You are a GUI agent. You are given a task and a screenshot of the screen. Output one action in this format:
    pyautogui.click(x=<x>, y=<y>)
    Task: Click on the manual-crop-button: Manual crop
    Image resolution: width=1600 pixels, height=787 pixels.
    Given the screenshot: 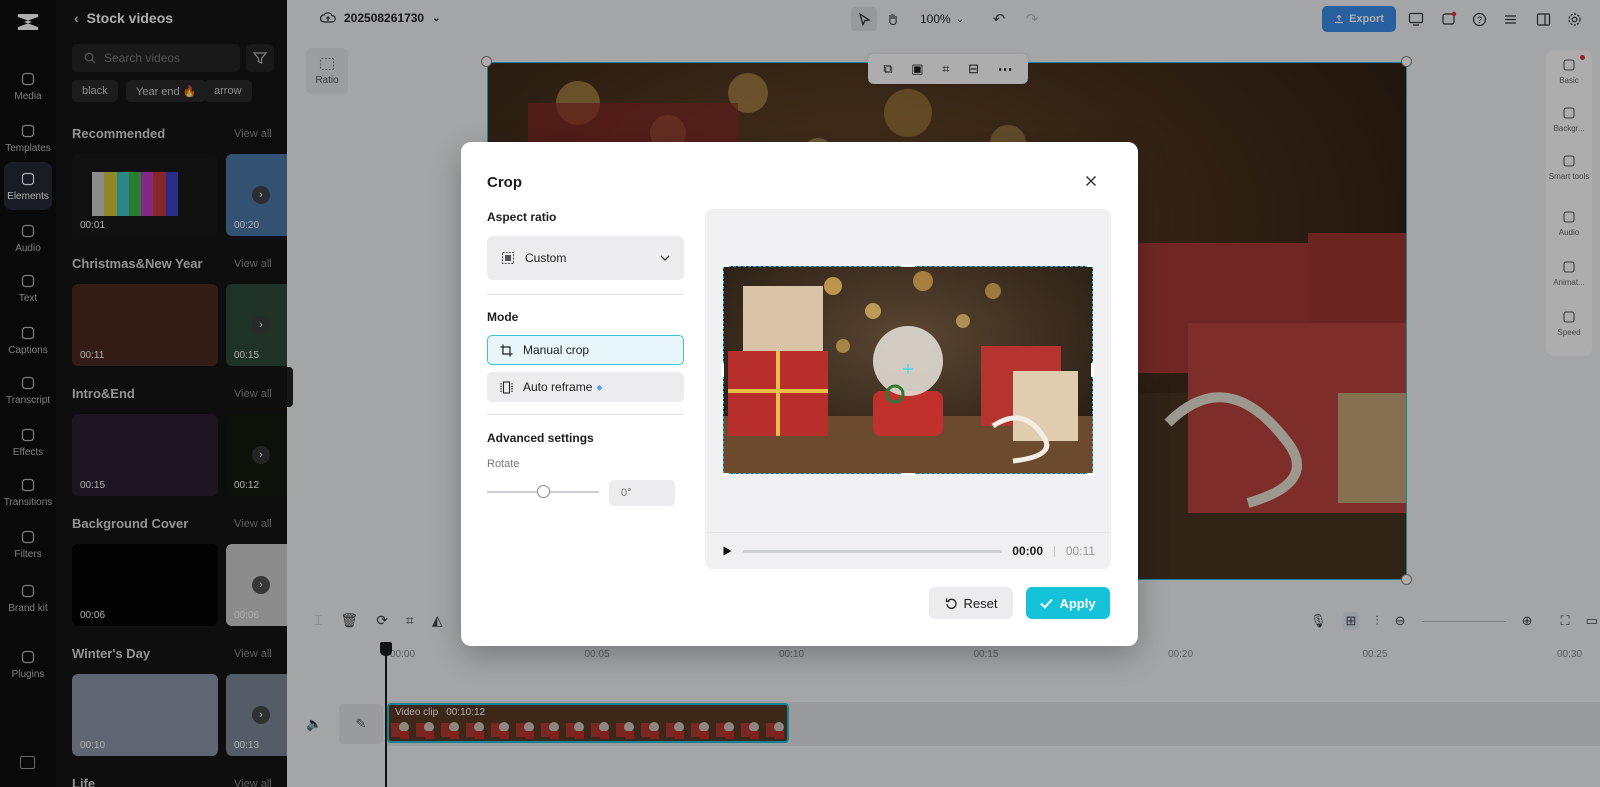 What is the action you would take?
    pyautogui.click(x=585, y=350)
    